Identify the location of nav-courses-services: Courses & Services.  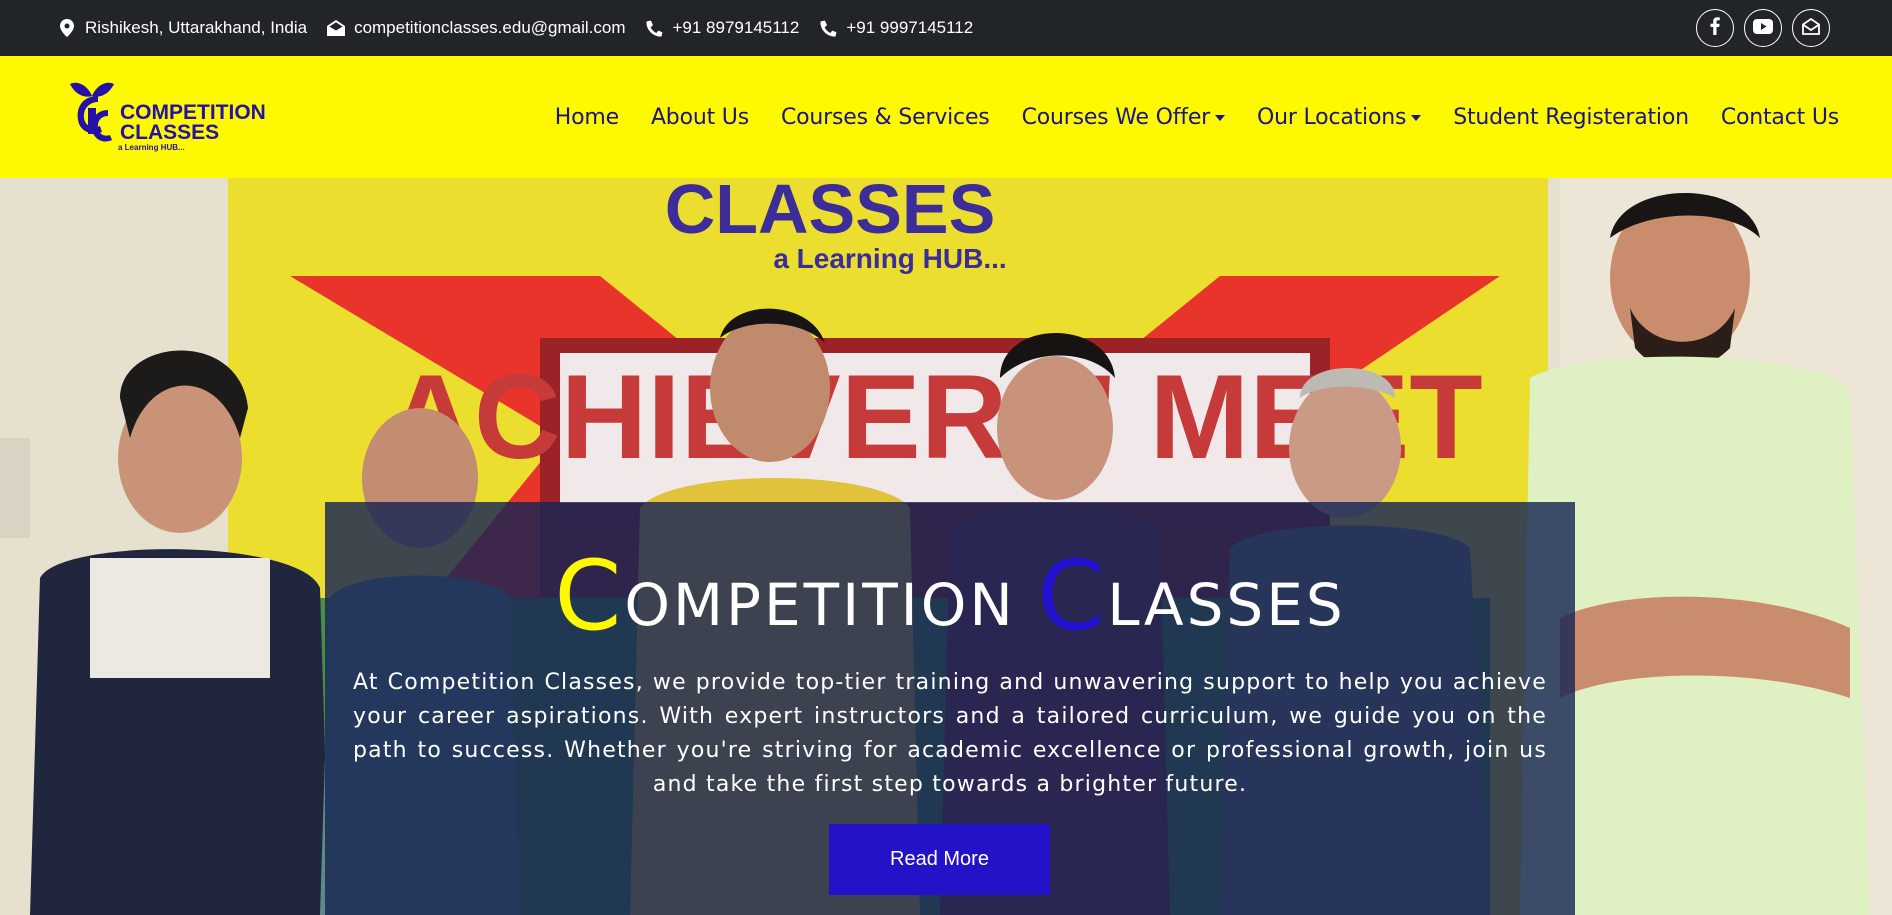
(885, 117).